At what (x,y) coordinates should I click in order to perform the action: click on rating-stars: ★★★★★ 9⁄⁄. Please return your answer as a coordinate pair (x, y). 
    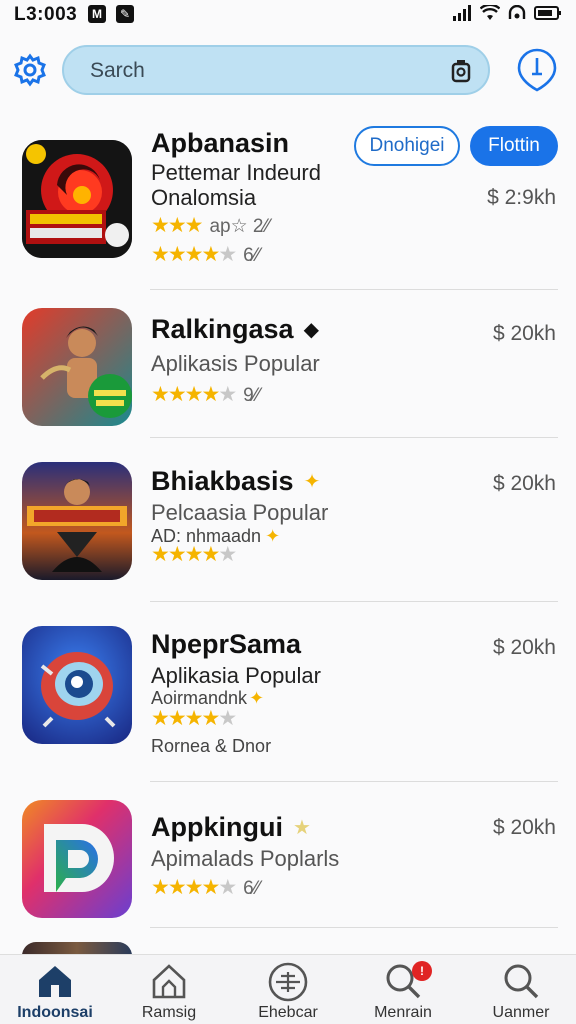
    Looking at the image, I should click on (206, 394).